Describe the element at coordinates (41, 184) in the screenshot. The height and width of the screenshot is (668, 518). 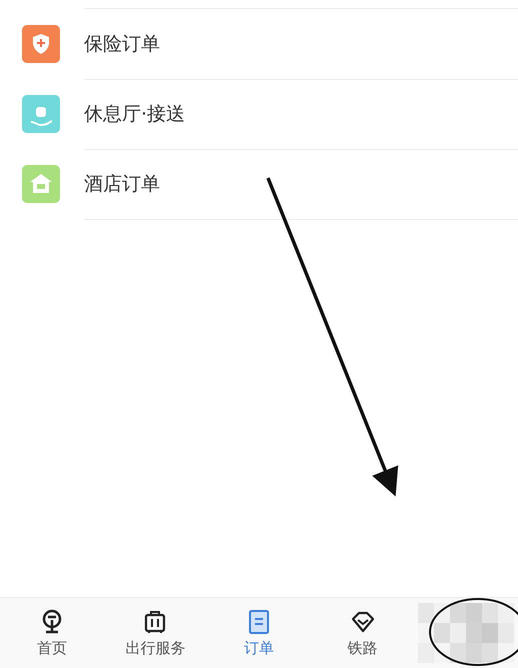
I see `hotel-icon` at that location.